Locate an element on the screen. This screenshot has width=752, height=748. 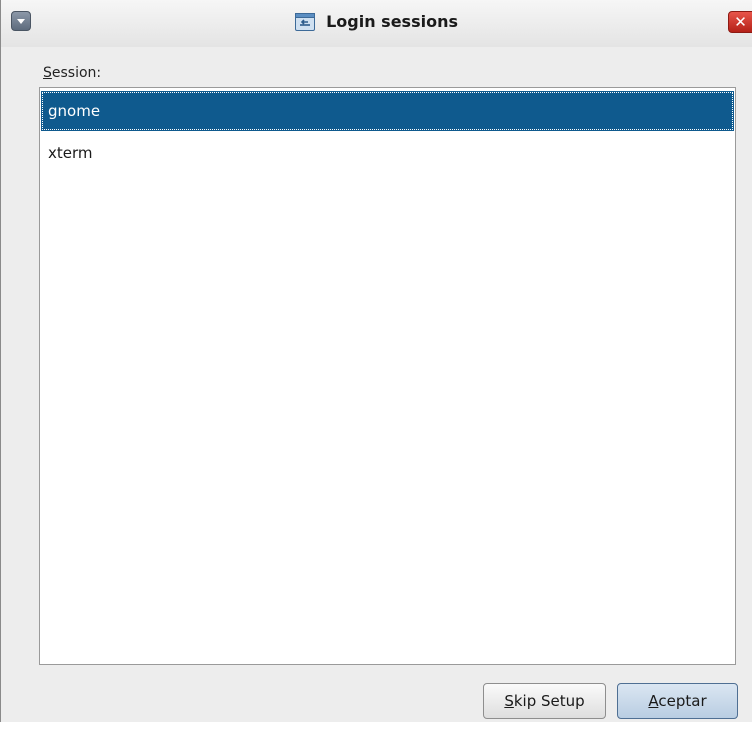
title-bar: Login sessions ✕ is located at coordinates (376, 23).